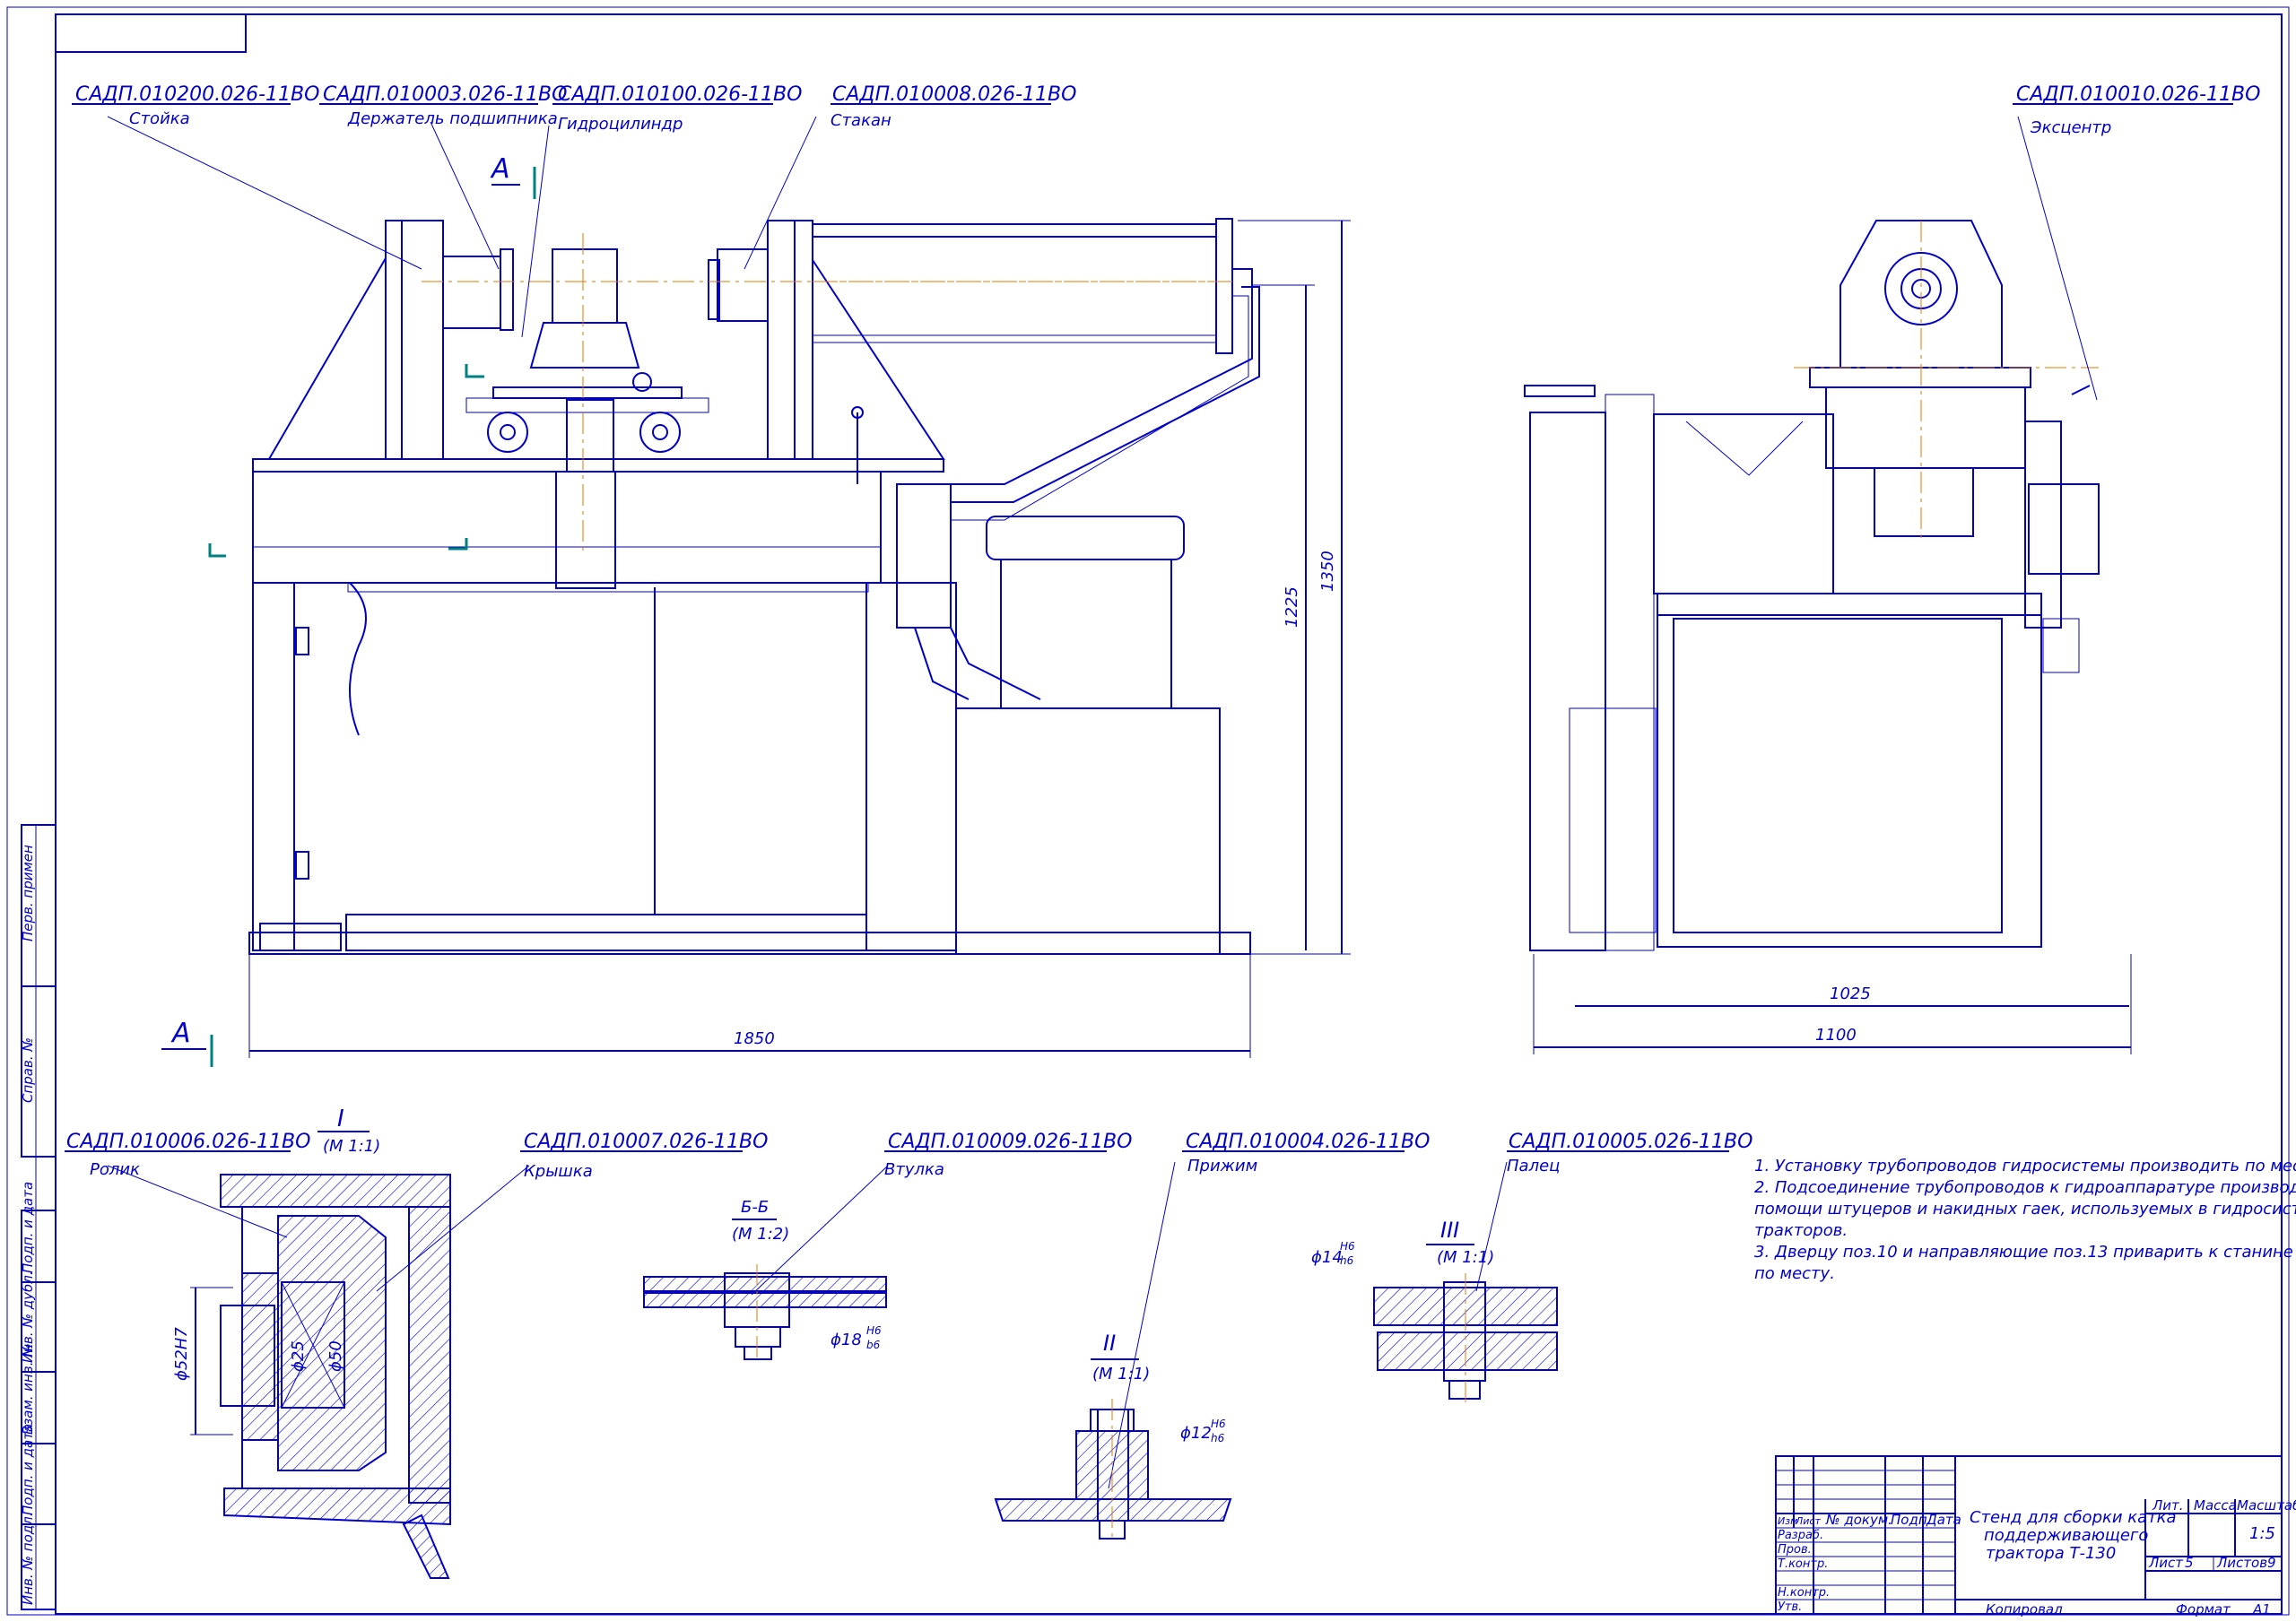  Describe the element at coordinates (941, 1213) in the screenshot. I see `callout-vtulka: САДП.010009.026-11ВО Втулка` at that location.